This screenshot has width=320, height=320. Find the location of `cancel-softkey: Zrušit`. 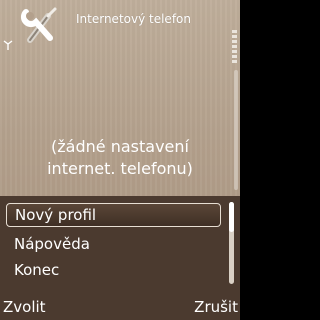

cancel-softkey: Zrušit is located at coordinates (216, 307).